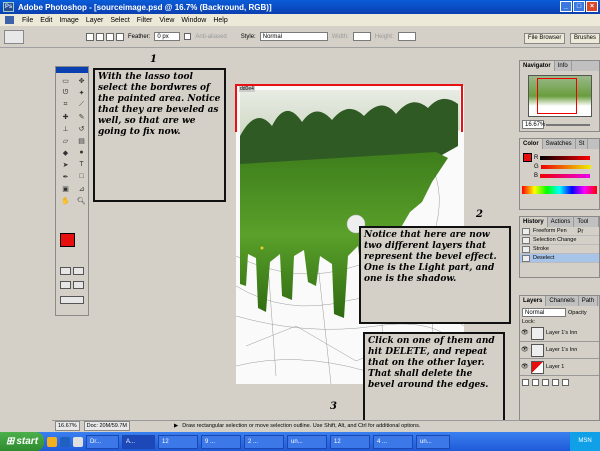 The image size is (600, 451). I want to click on tab-file-browser: File Browser, so click(545, 38).